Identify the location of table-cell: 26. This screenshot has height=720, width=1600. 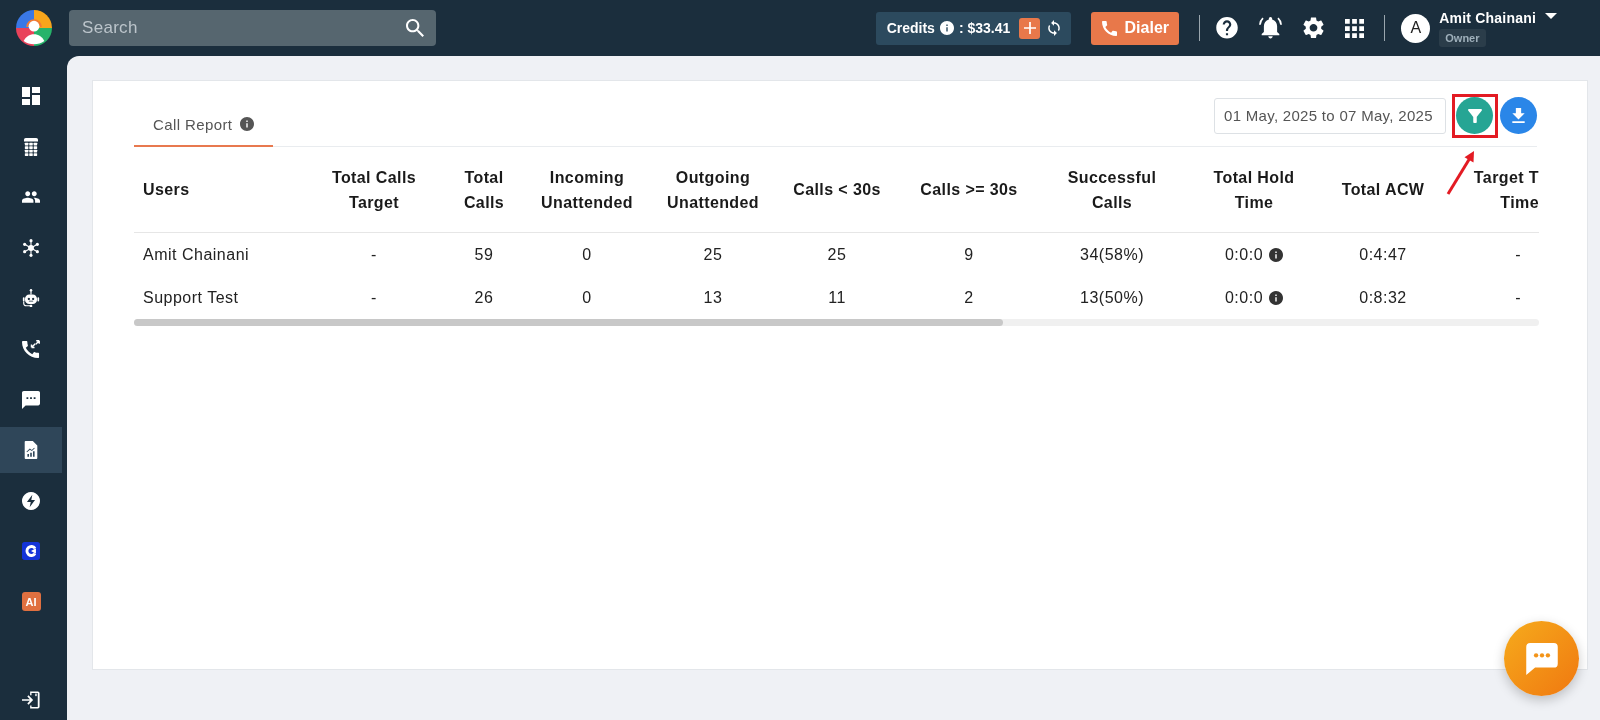
(484, 297).